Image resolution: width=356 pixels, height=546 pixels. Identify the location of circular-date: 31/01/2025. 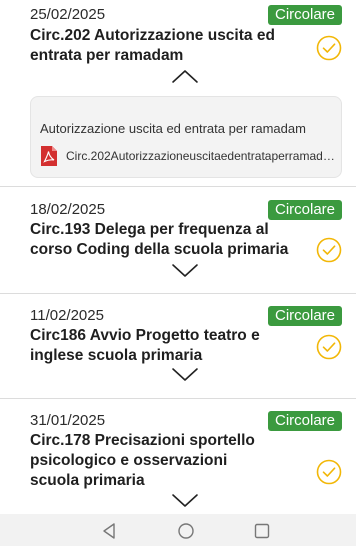
(68, 420).